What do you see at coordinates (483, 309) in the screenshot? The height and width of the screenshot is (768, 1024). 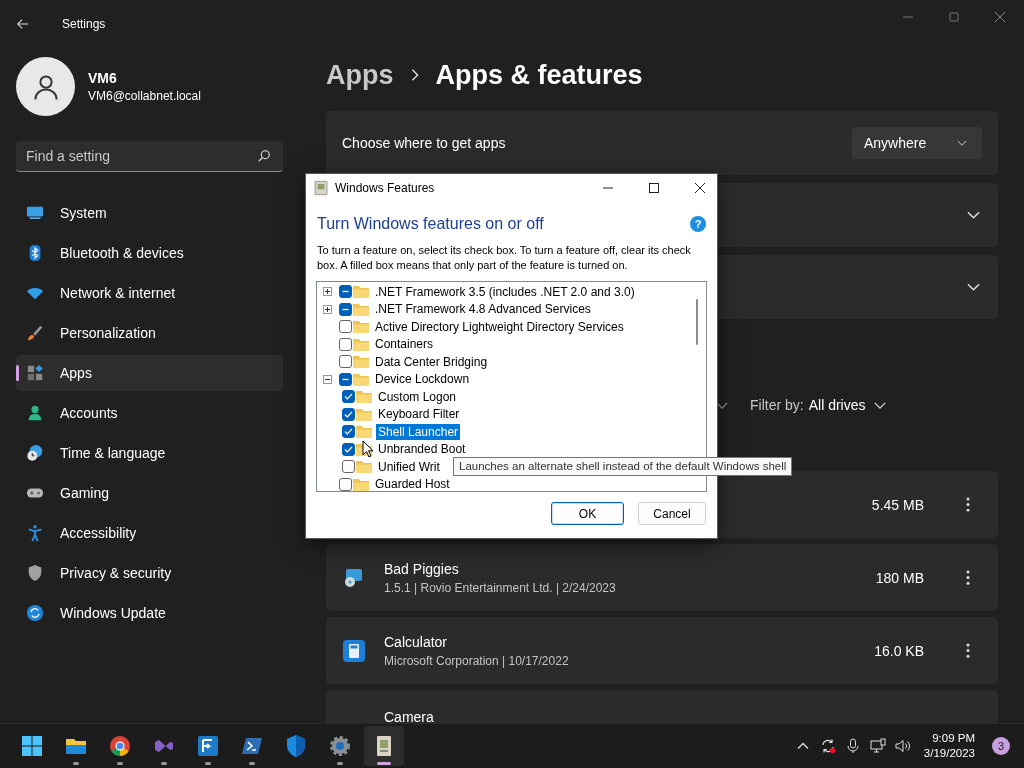 I see `feature-item: .NET Framework 4.8 Advanced Services` at bounding box center [483, 309].